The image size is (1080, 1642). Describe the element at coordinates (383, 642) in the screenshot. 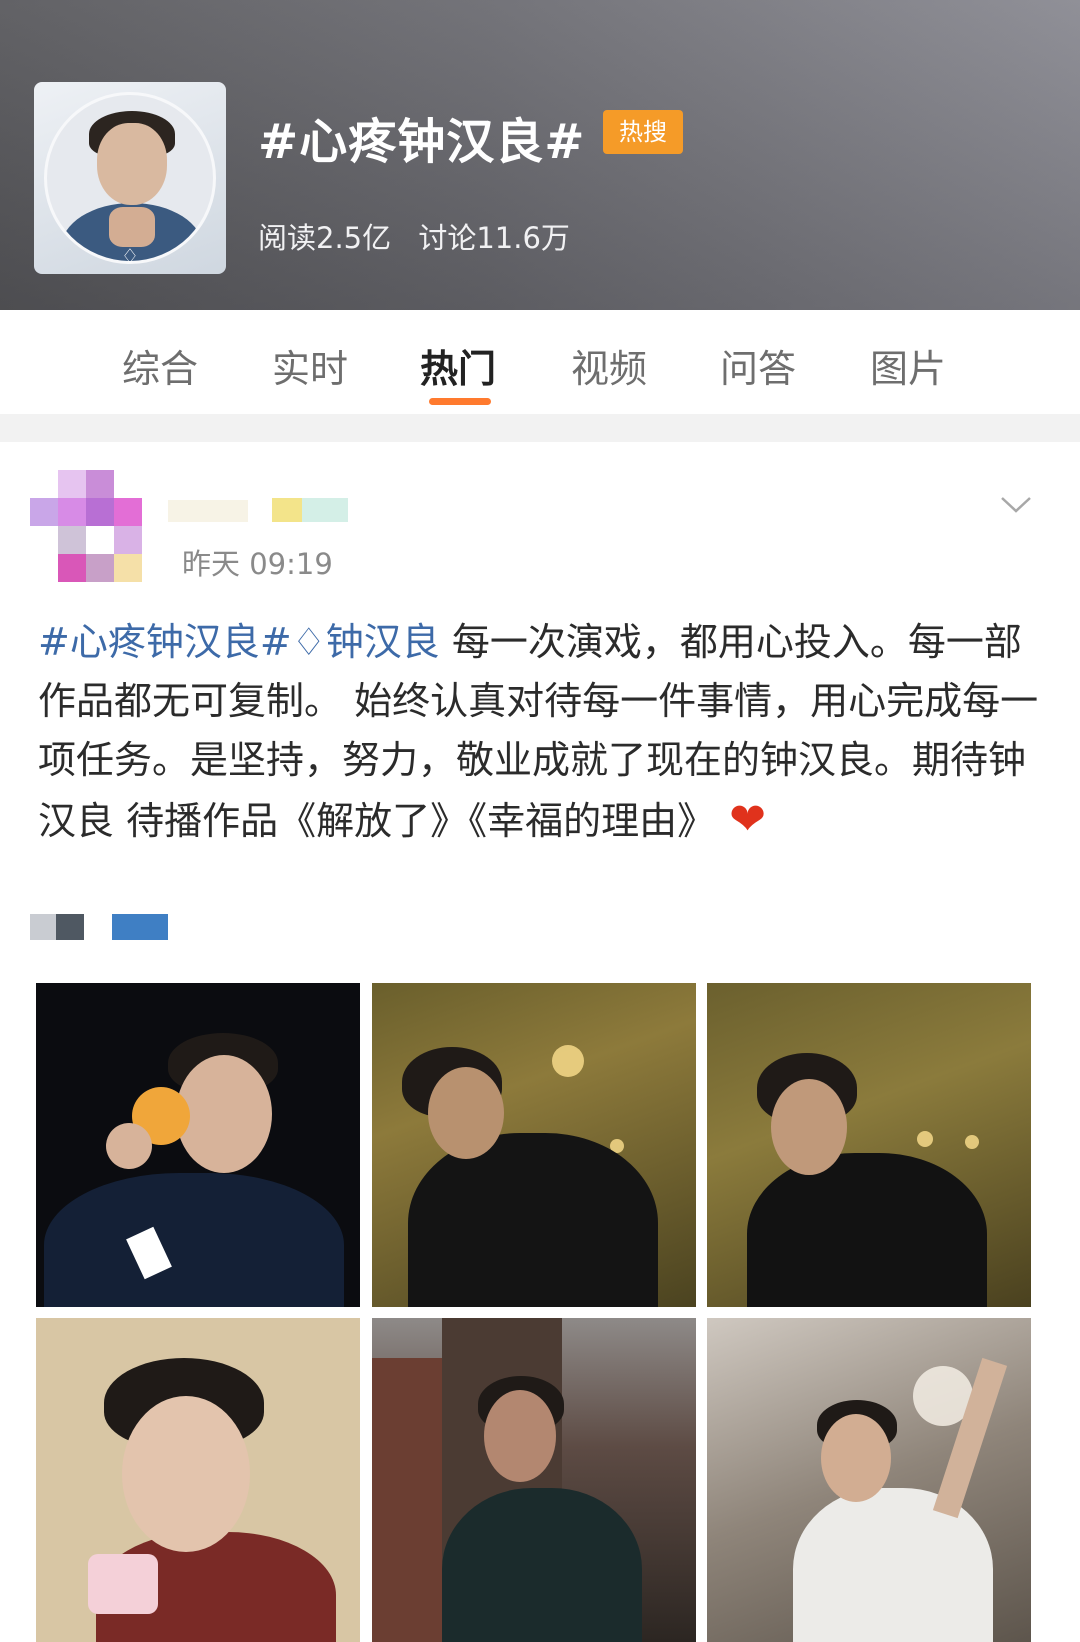

I see `mention-link: 钟汉良` at that location.